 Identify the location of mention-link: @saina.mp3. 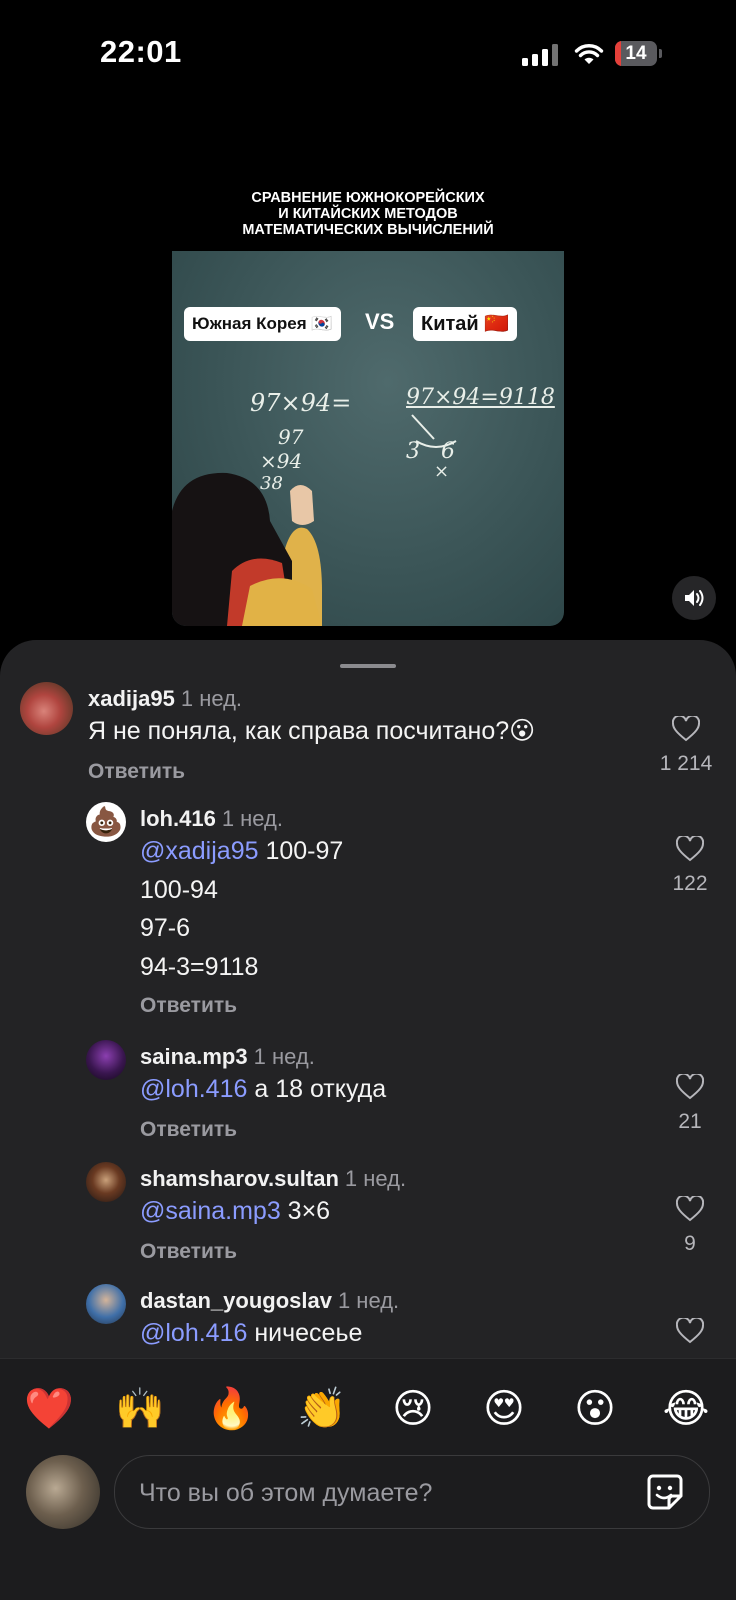
(210, 1211).